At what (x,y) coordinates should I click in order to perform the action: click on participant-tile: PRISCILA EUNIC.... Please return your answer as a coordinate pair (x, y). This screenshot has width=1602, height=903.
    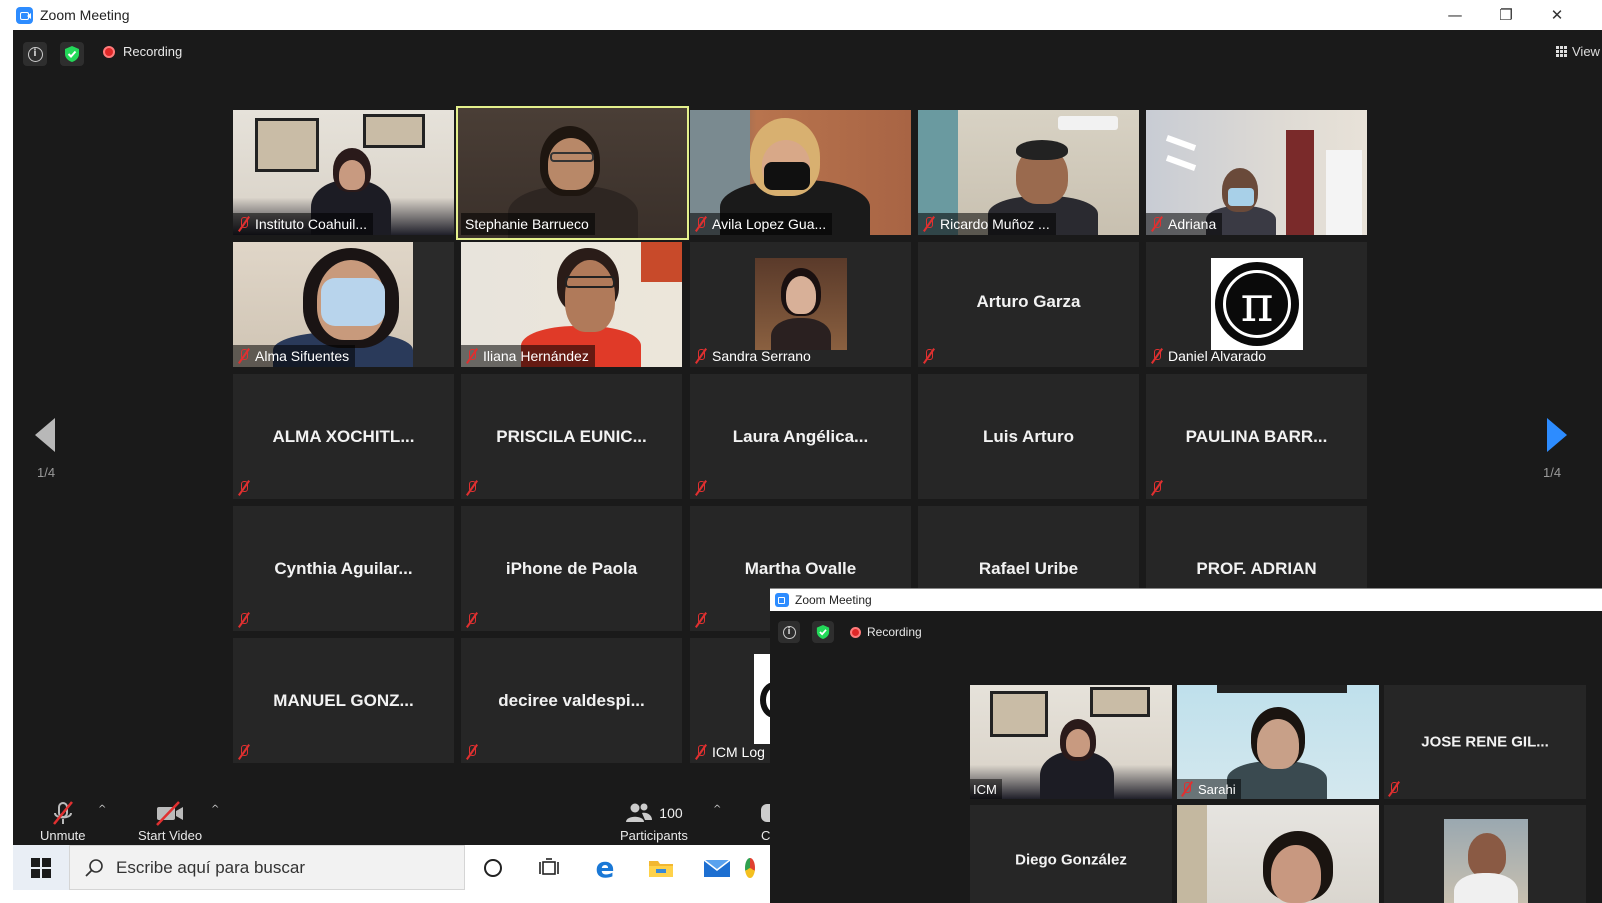
    Looking at the image, I should click on (571, 436).